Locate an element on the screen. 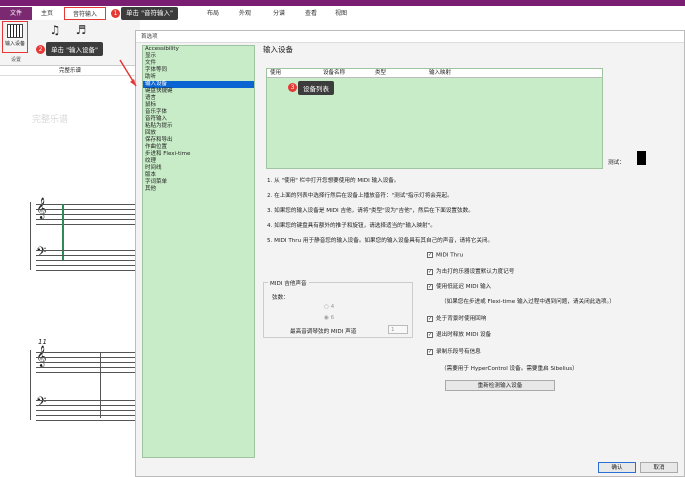 This screenshot has width=685, height=477. pointer-arrow-head is located at coordinates (133, 82).